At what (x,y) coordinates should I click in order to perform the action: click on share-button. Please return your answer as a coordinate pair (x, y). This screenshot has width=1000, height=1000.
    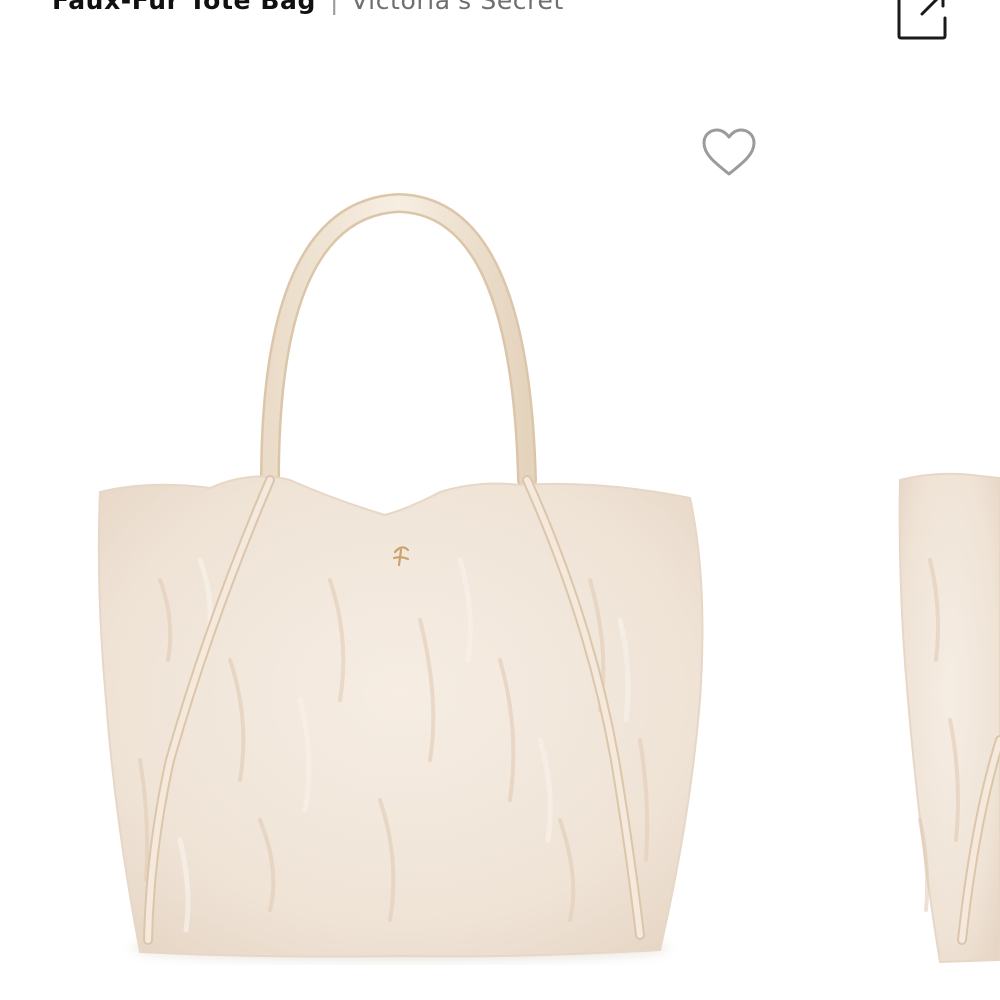
    Looking at the image, I should click on (922, 20).